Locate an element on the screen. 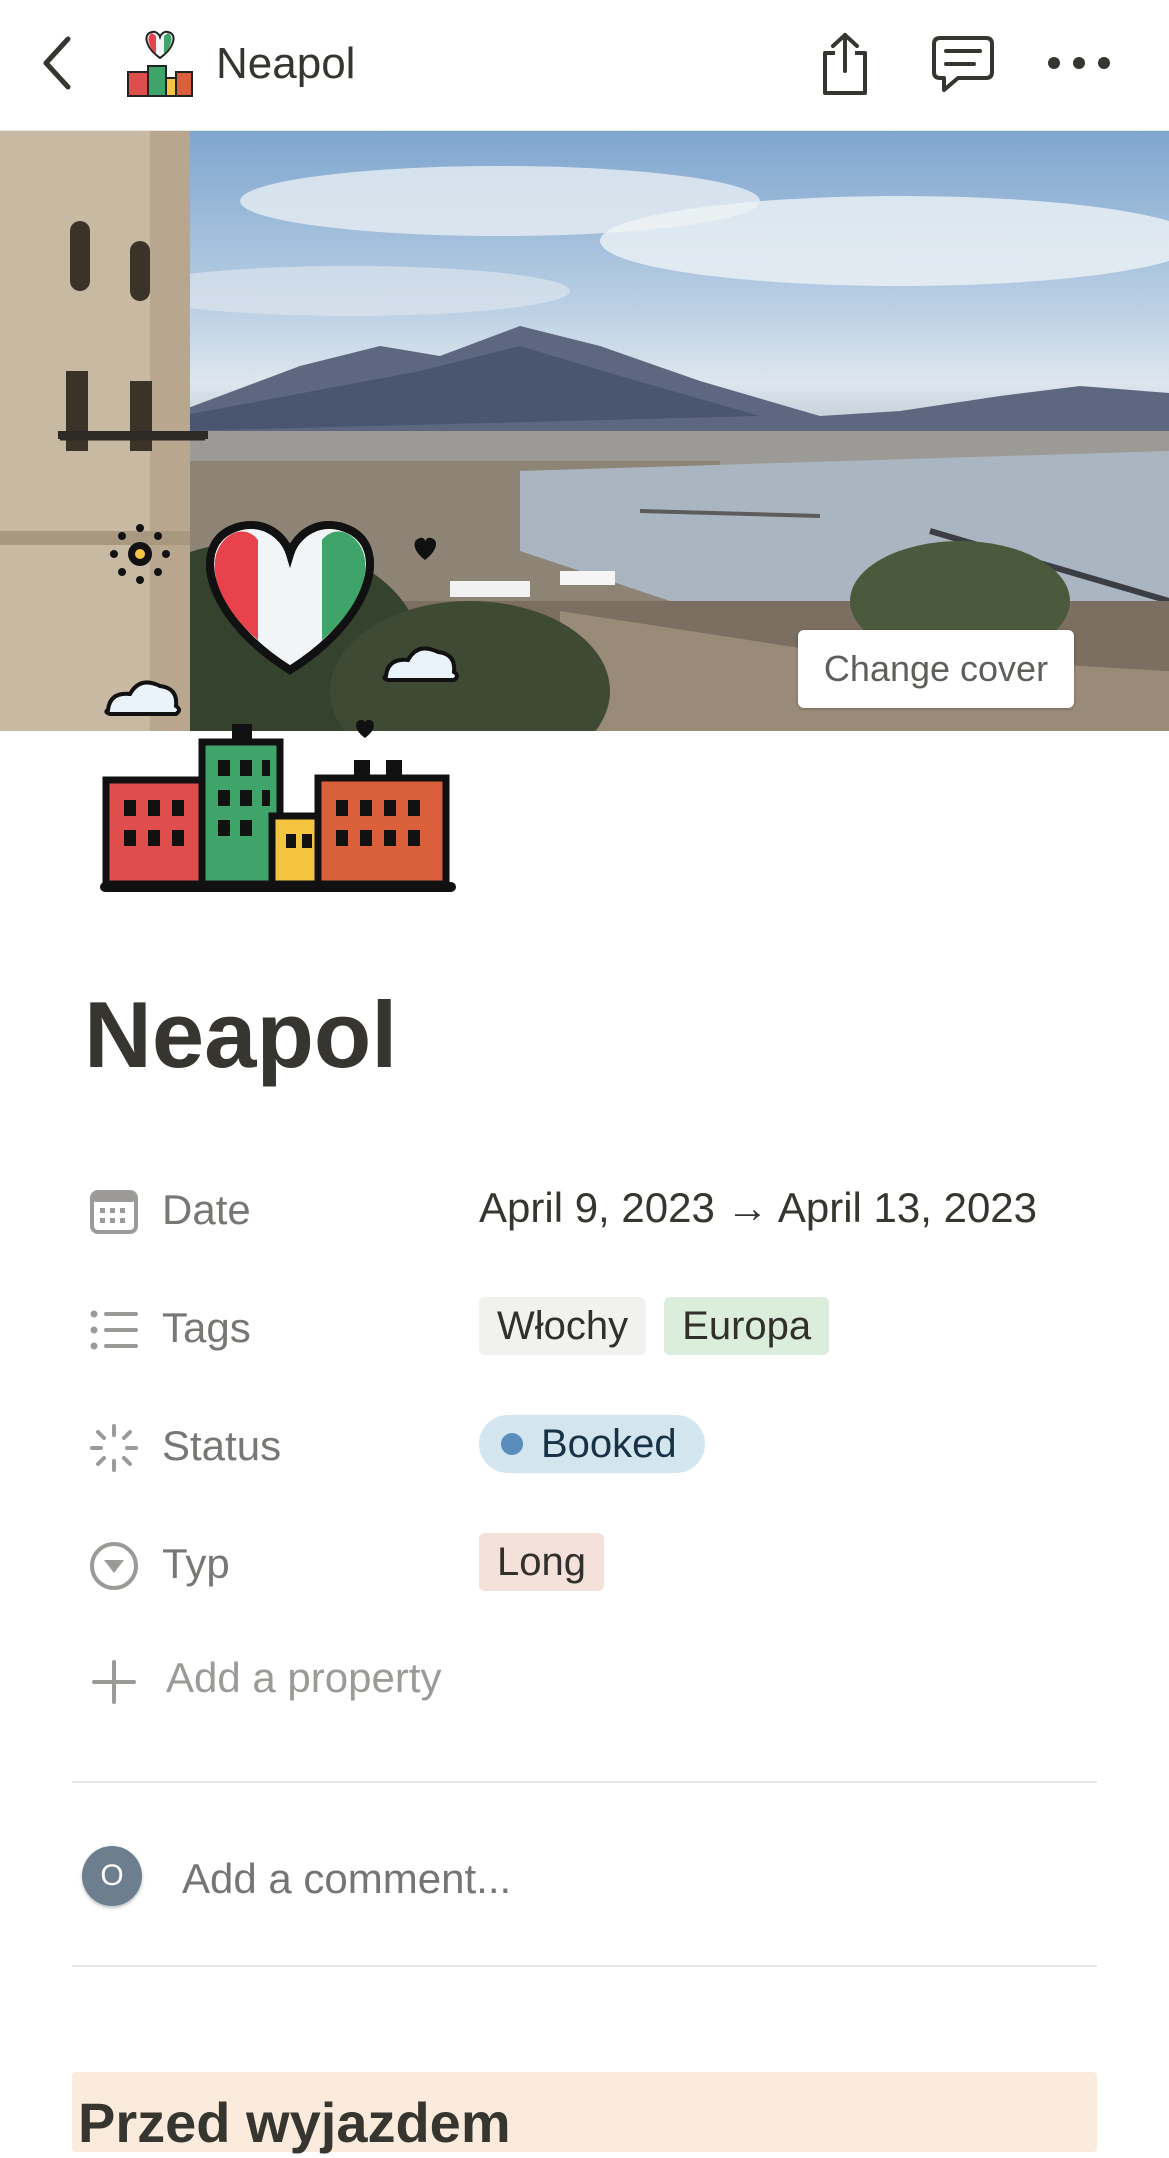 The image size is (1169, 2158). property-value-date: April 9, 2023 → April 13, 2023 is located at coordinates (758, 1208).